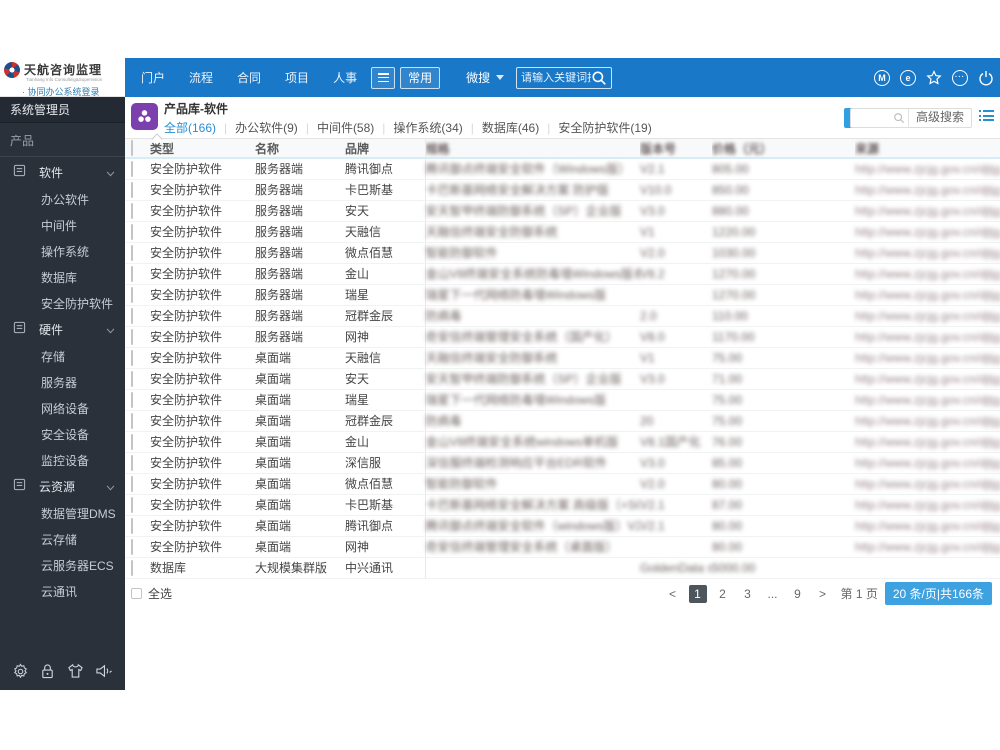  Describe the element at coordinates (604, 127) in the screenshot. I see `tab-6: 安全防护软件(19)` at that location.